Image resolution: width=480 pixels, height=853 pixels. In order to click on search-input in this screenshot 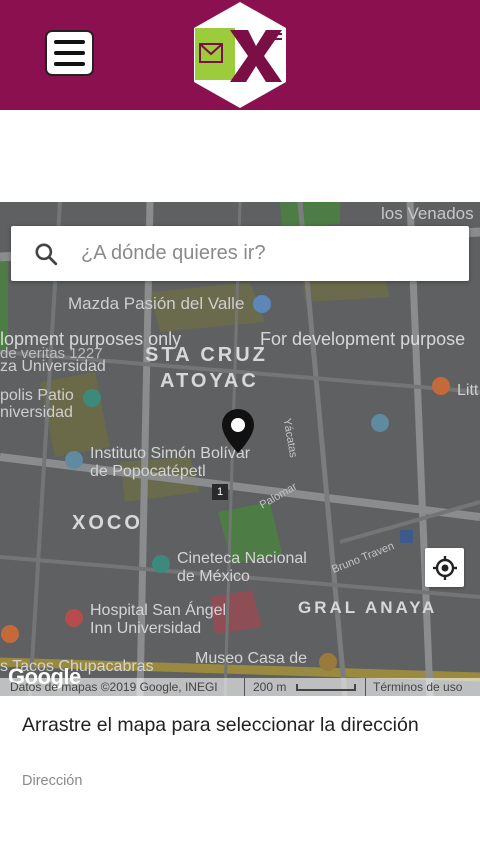, I will do `click(261, 253)`.